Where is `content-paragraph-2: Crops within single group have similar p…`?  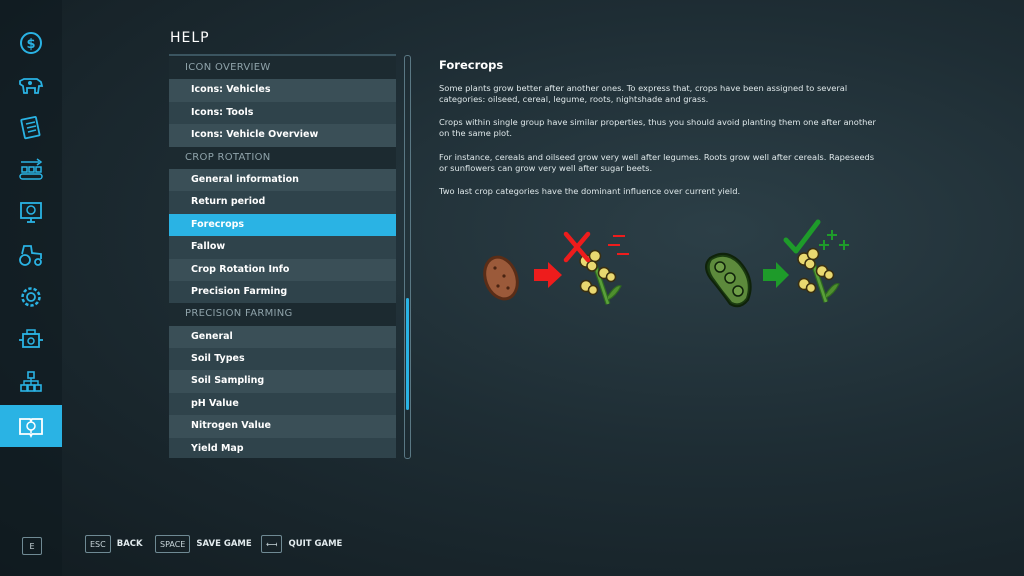 content-paragraph-2: Crops within single group have similar p… is located at coordinates (657, 127).